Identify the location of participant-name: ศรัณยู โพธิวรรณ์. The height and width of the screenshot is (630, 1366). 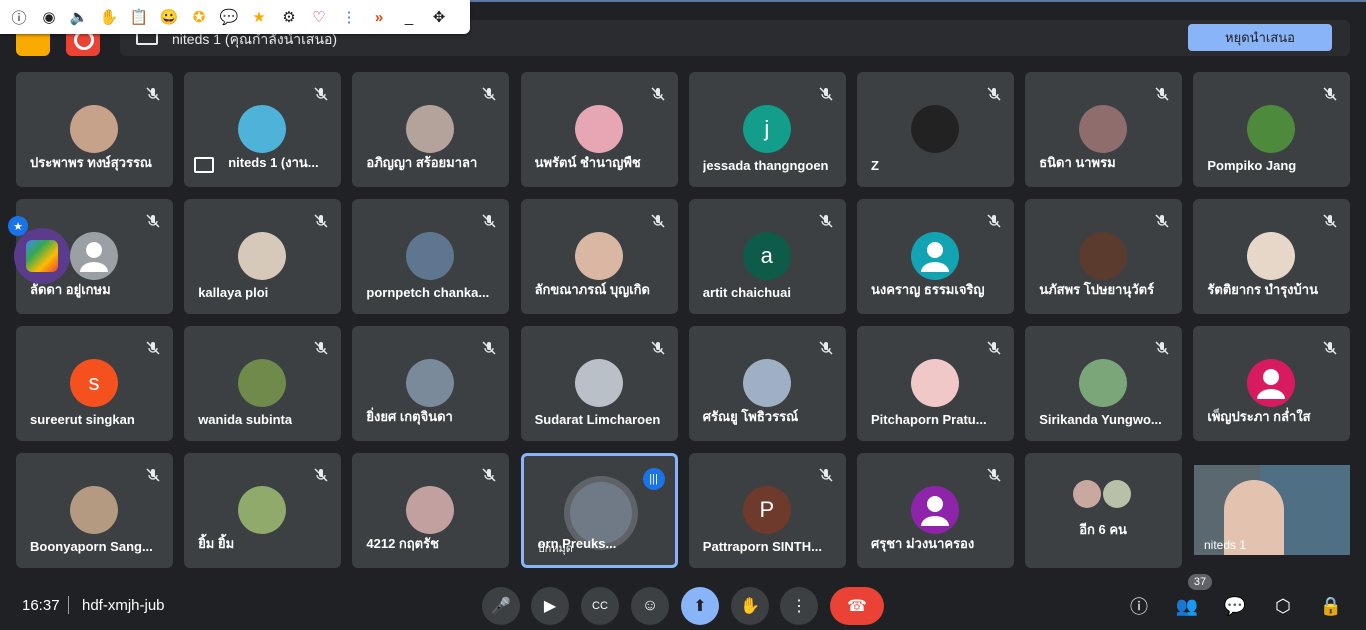
(750, 416).